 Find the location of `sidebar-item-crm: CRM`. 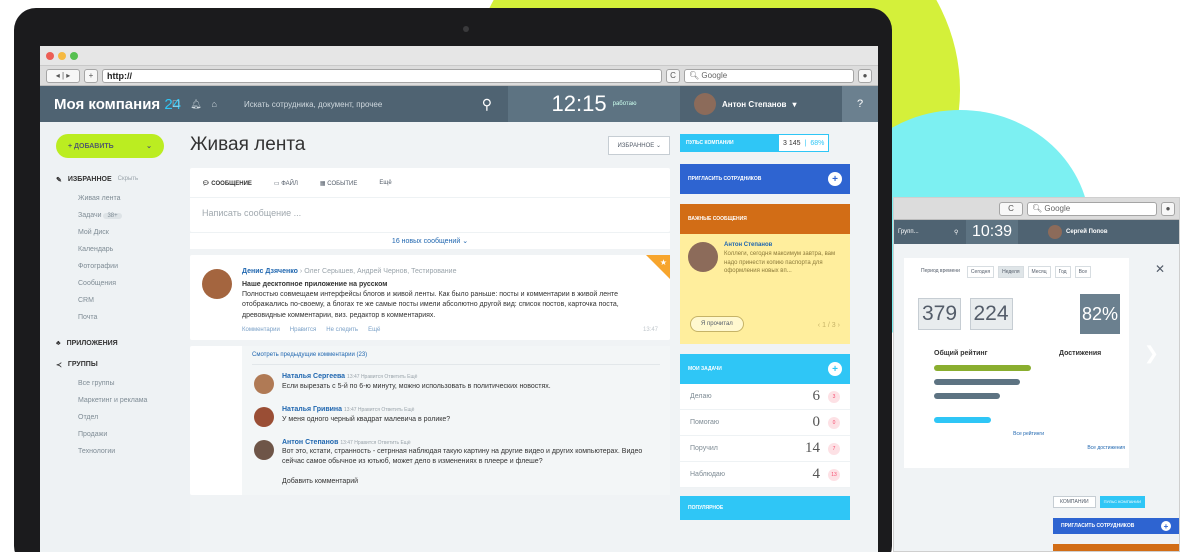

sidebar-item-crm: CRM is located at coordinates (123, 300).